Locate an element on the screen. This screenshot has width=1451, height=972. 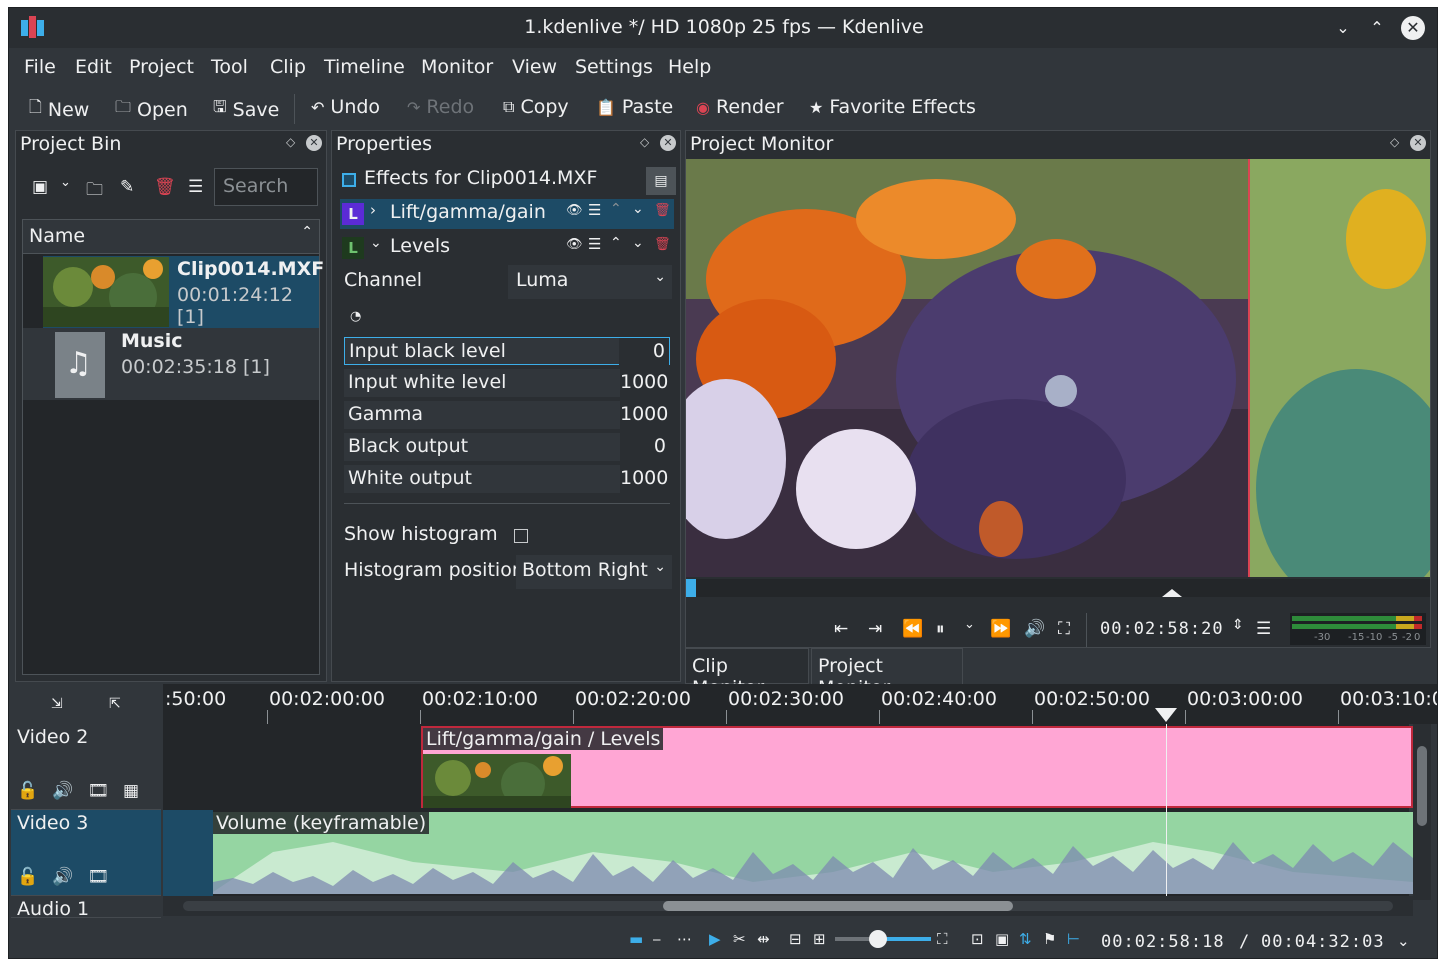
undo-button: ↶ Undo is located at coordinates (345, 107).